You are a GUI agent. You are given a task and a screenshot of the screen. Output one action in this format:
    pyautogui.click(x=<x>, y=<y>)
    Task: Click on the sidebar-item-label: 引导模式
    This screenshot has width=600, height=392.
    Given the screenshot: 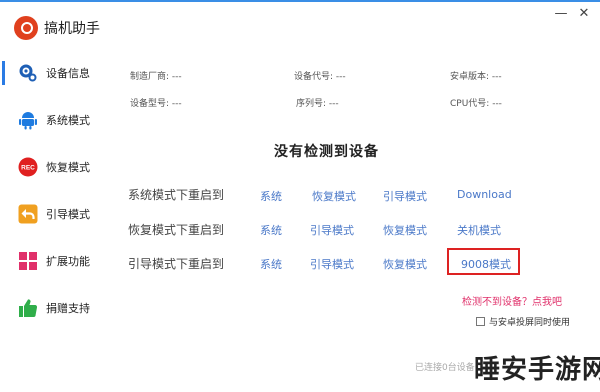 What is the action you would take?
    pyautogui.click(x=68, y=214)
    